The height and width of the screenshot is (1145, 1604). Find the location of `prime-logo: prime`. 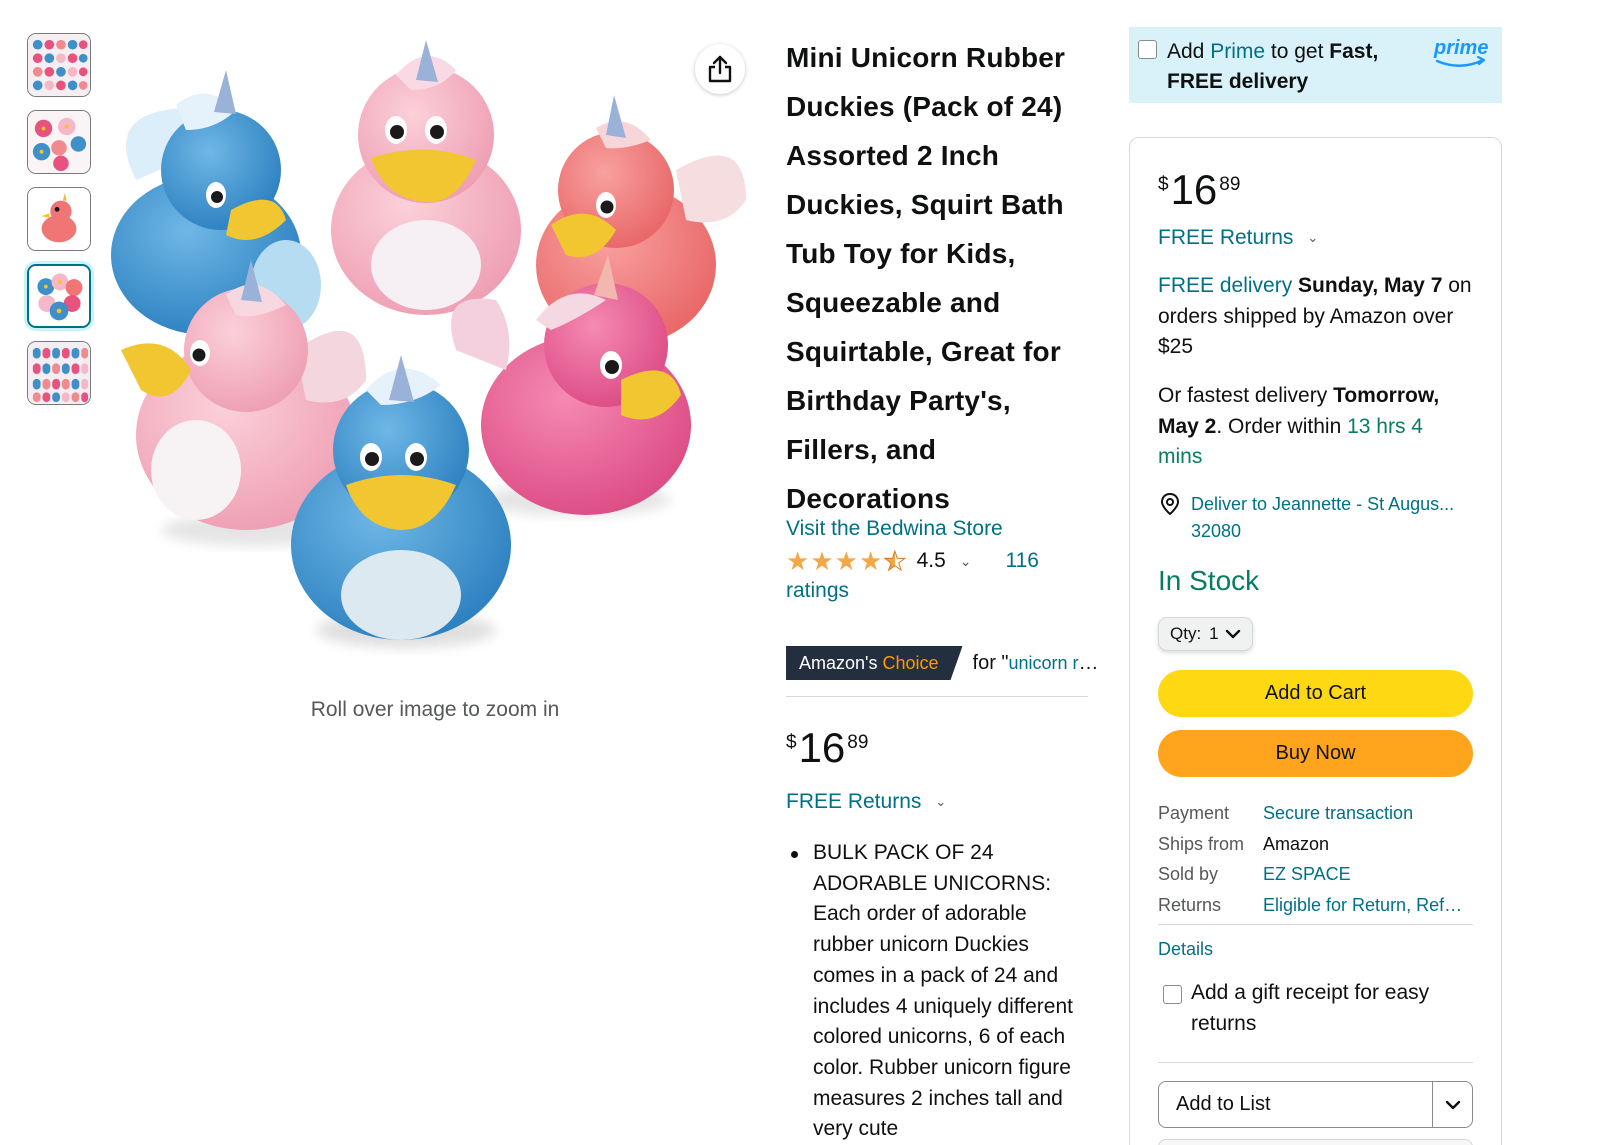

prime-logo: prime is located at coordinates (1460, 55).